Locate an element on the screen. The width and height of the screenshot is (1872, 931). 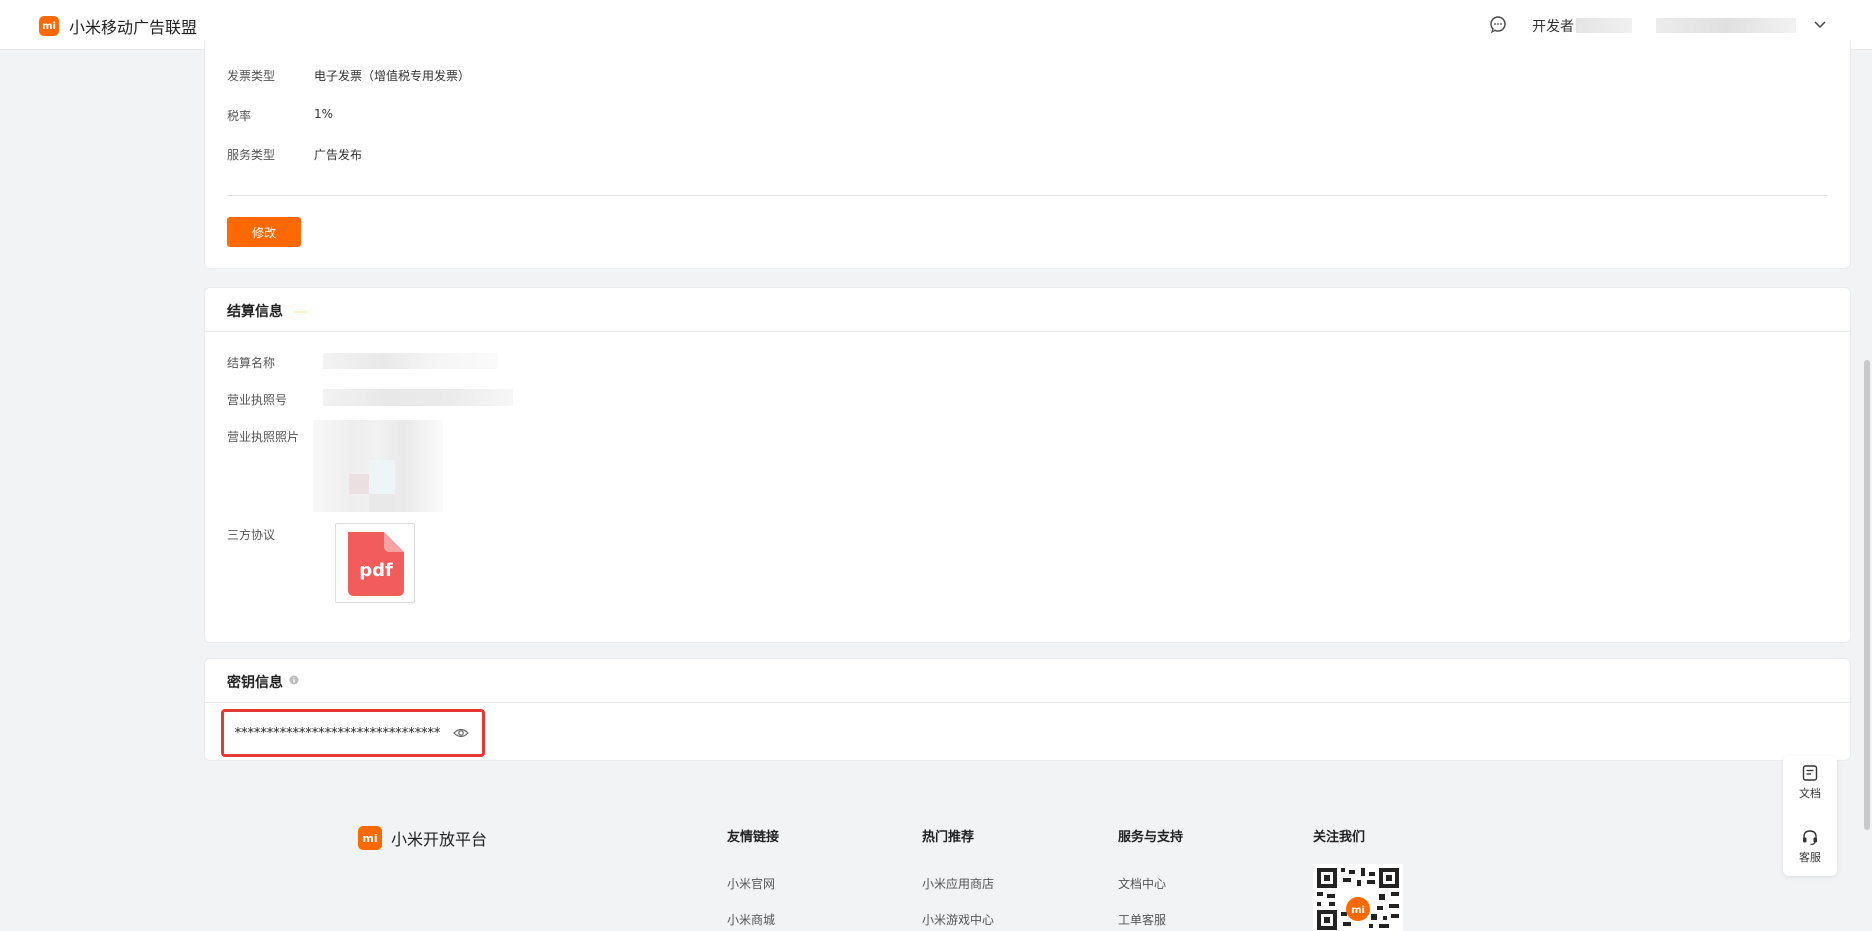
agreement-label: 三方协议 is located at coordinates (251, 535).